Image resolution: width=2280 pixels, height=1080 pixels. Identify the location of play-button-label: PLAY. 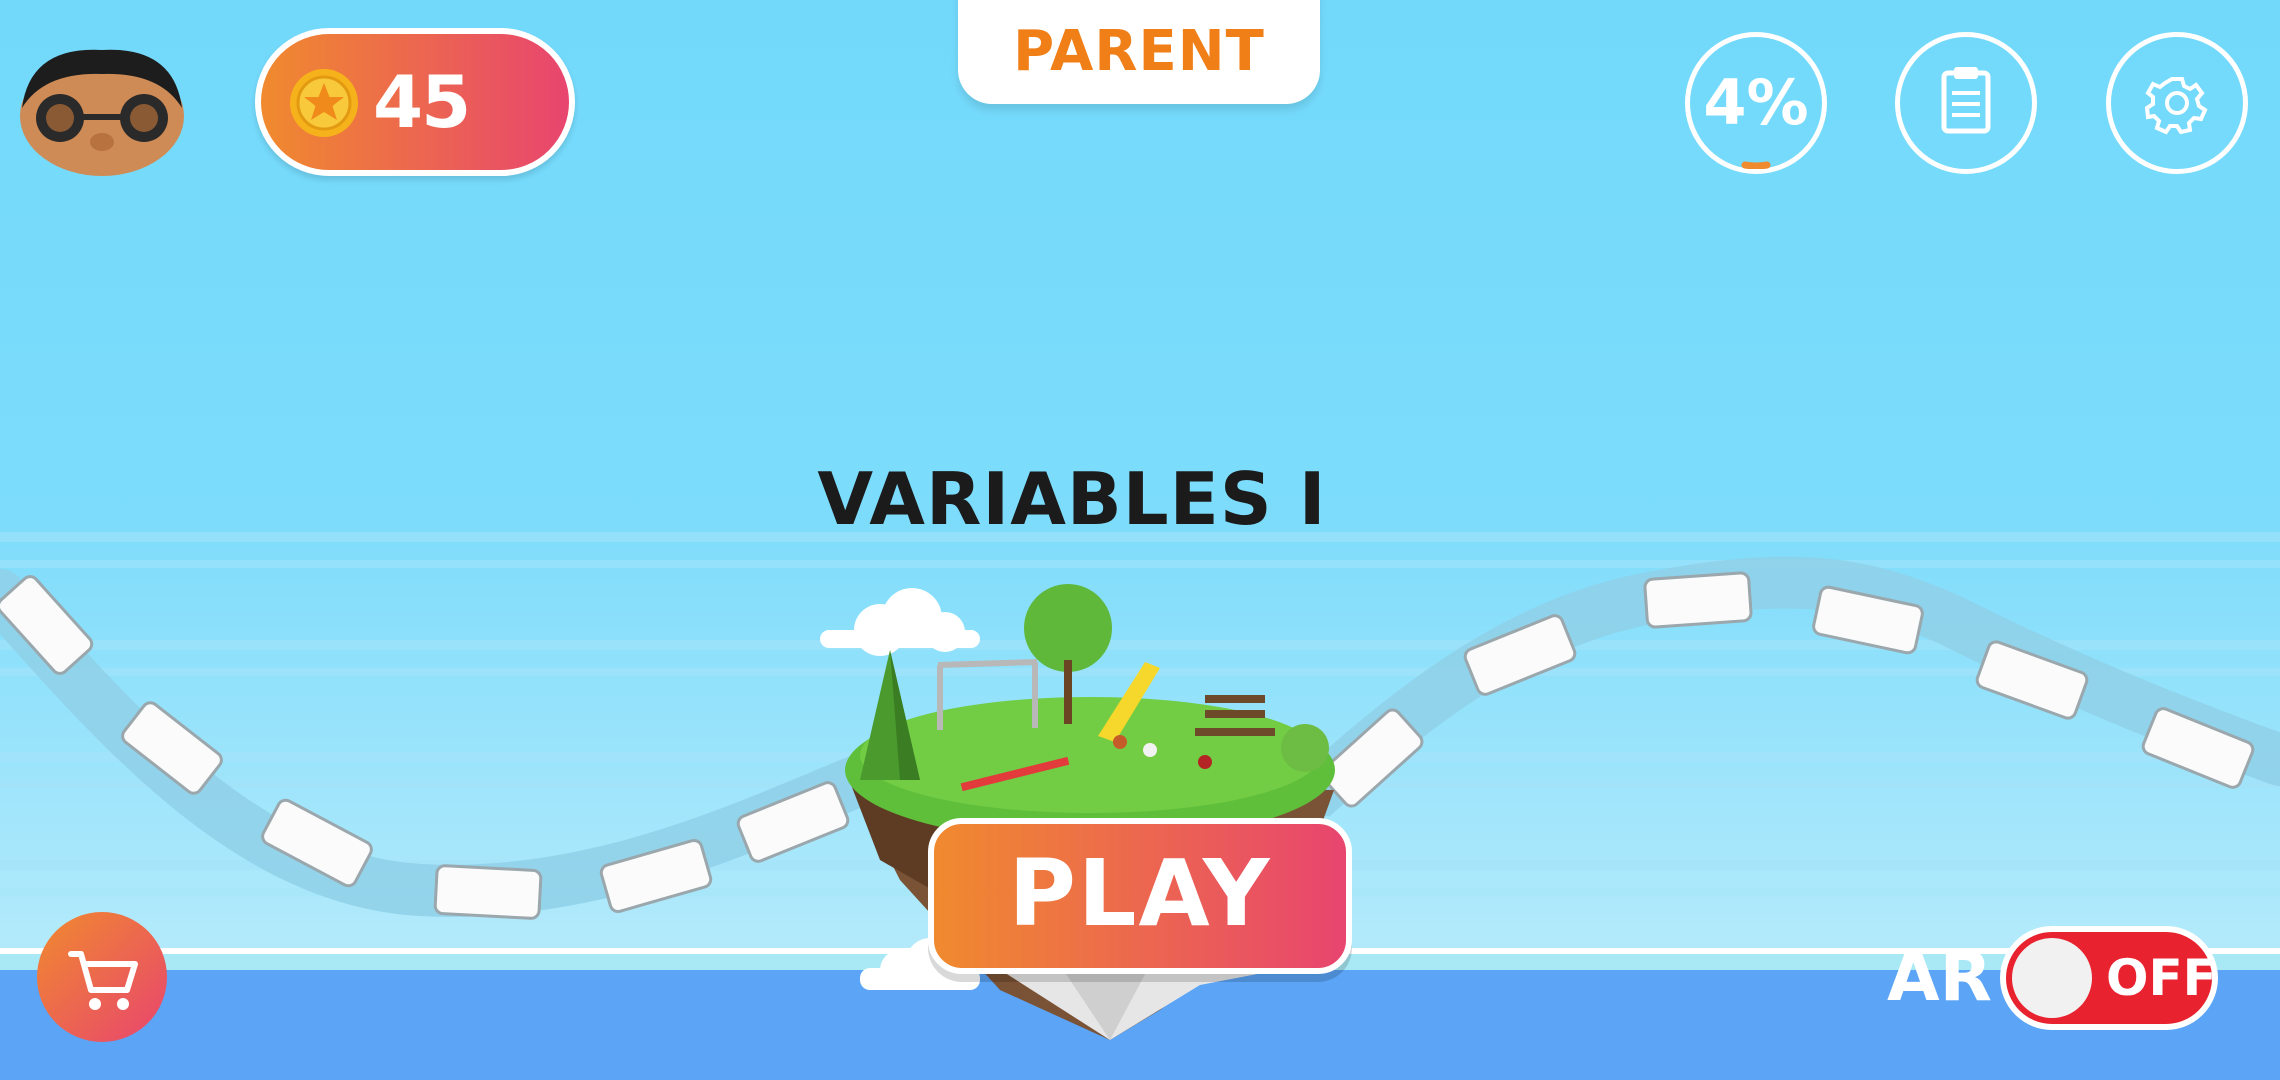
(1140, 893).